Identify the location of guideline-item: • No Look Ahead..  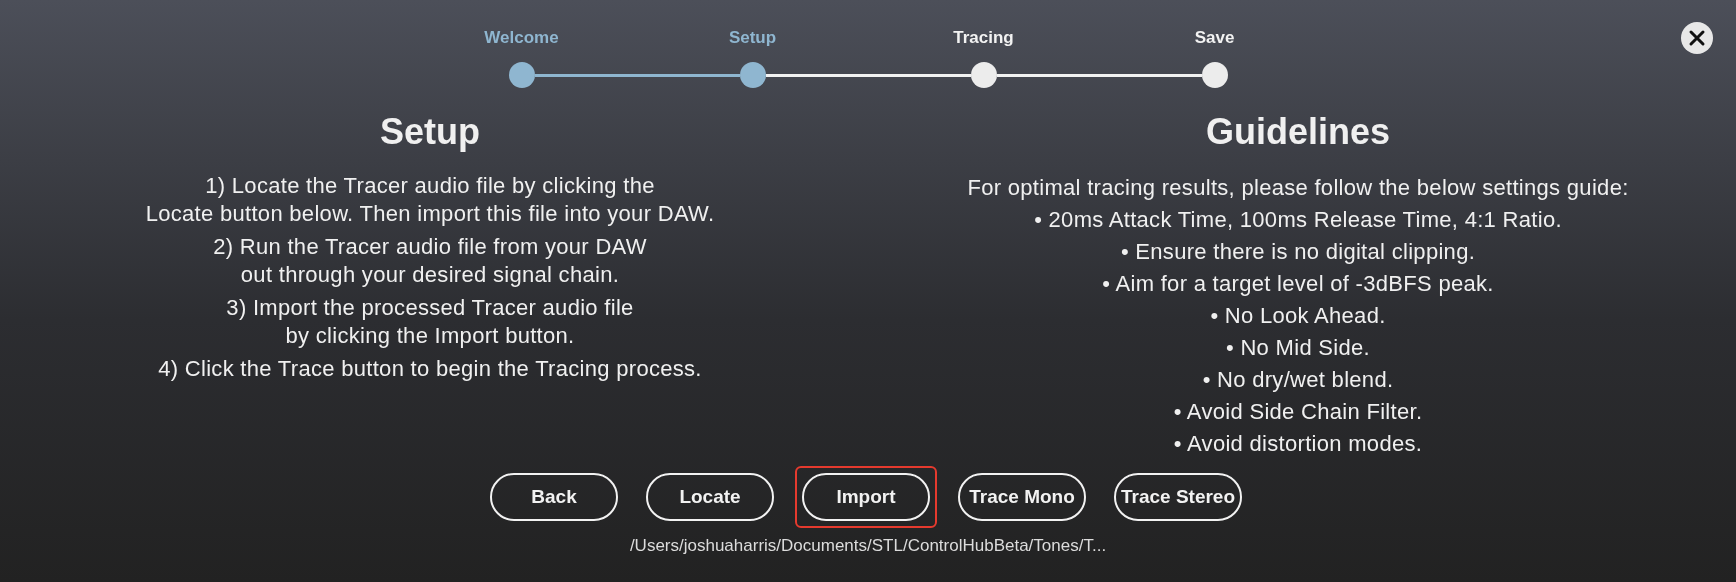
(1298, 316).